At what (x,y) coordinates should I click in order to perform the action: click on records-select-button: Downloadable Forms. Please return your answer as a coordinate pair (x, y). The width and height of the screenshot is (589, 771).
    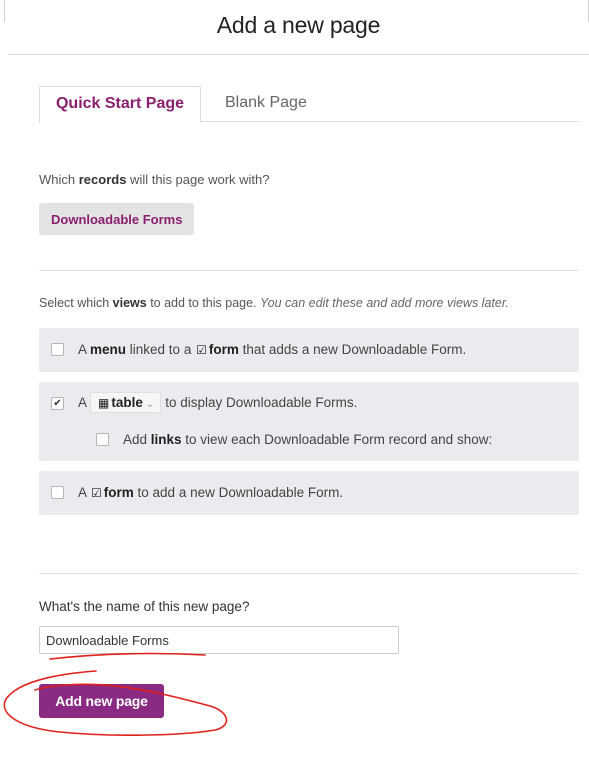
    Looking at the image, I should click on (117, 219).